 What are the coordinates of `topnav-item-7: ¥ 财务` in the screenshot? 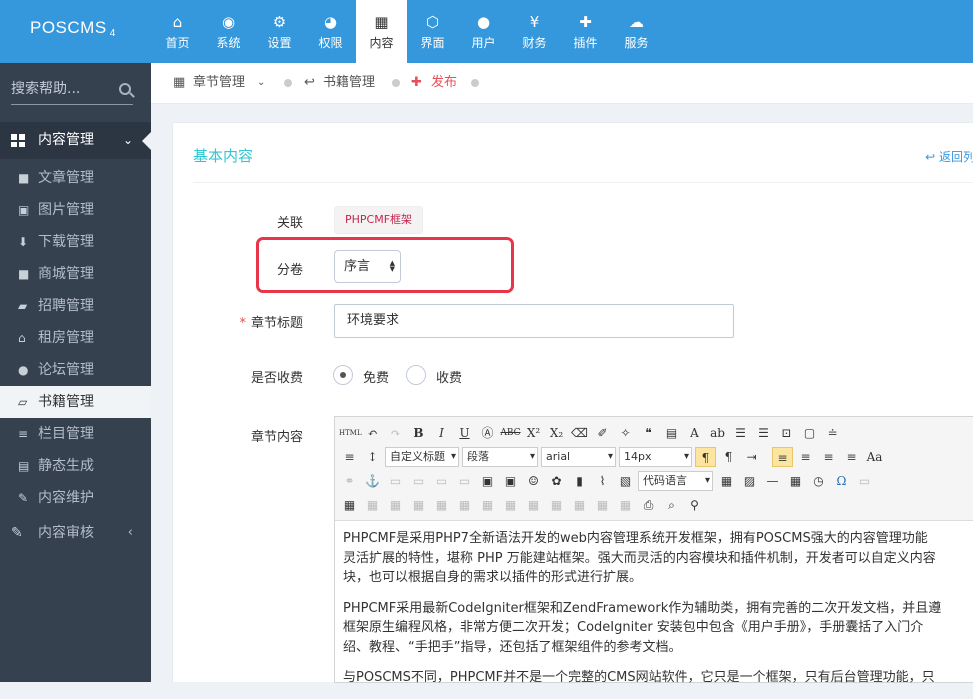 It's located at (534, 31).